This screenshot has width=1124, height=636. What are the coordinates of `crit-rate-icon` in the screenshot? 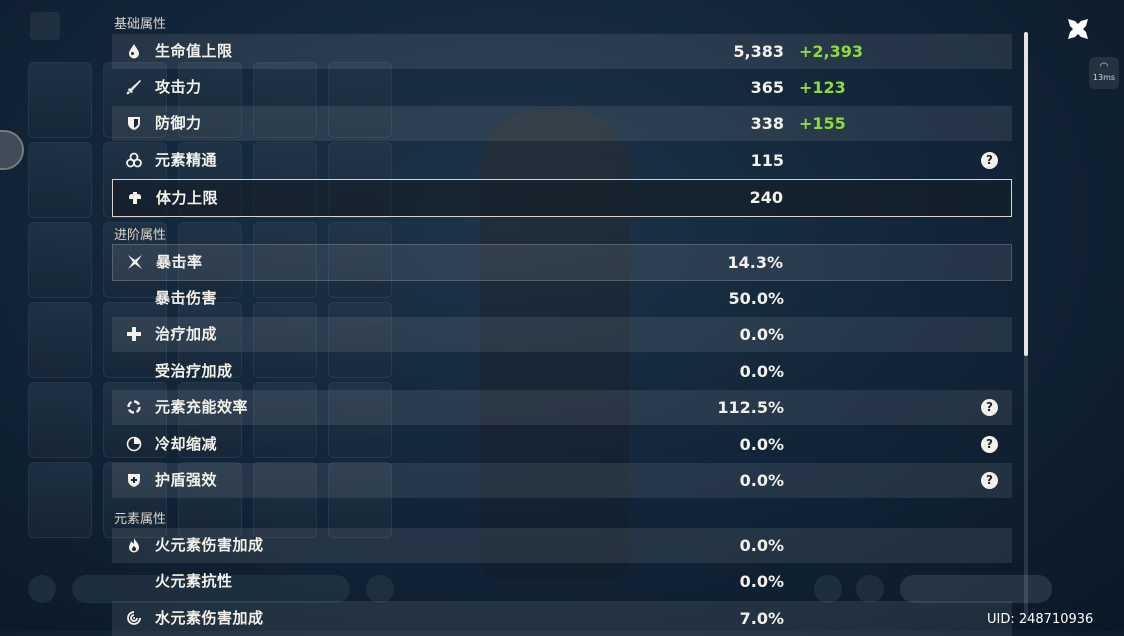 It's located at (135, 262).